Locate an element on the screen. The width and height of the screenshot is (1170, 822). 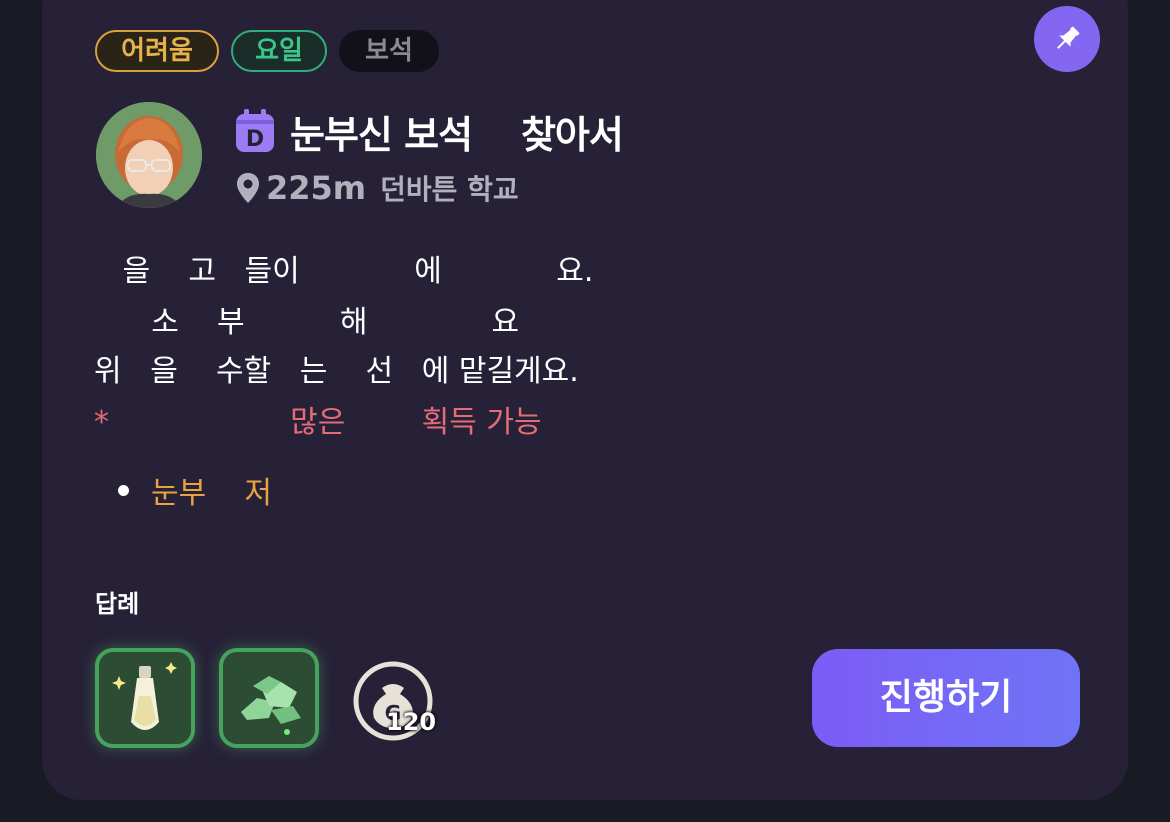
quest-location: 던바튼 학교 is located at coordinates (449, 189).